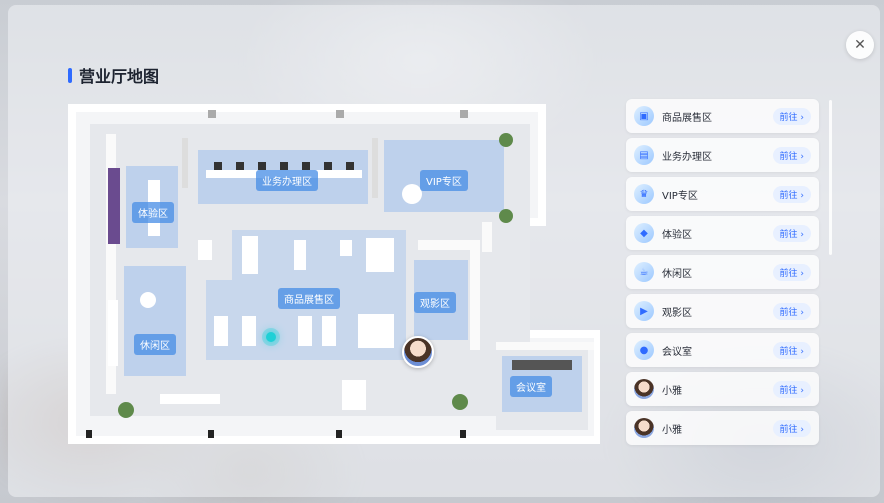  I want to click on zone-label-meeting: 会议室, so click(531, 386).